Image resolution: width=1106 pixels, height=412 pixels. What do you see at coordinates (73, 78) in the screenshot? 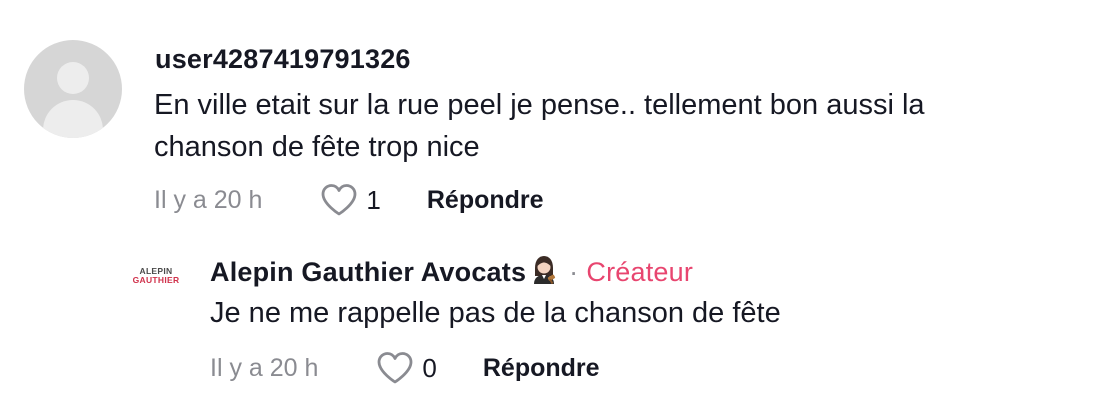
I see `avatar-head-shape` at bounding box center [73, 78].